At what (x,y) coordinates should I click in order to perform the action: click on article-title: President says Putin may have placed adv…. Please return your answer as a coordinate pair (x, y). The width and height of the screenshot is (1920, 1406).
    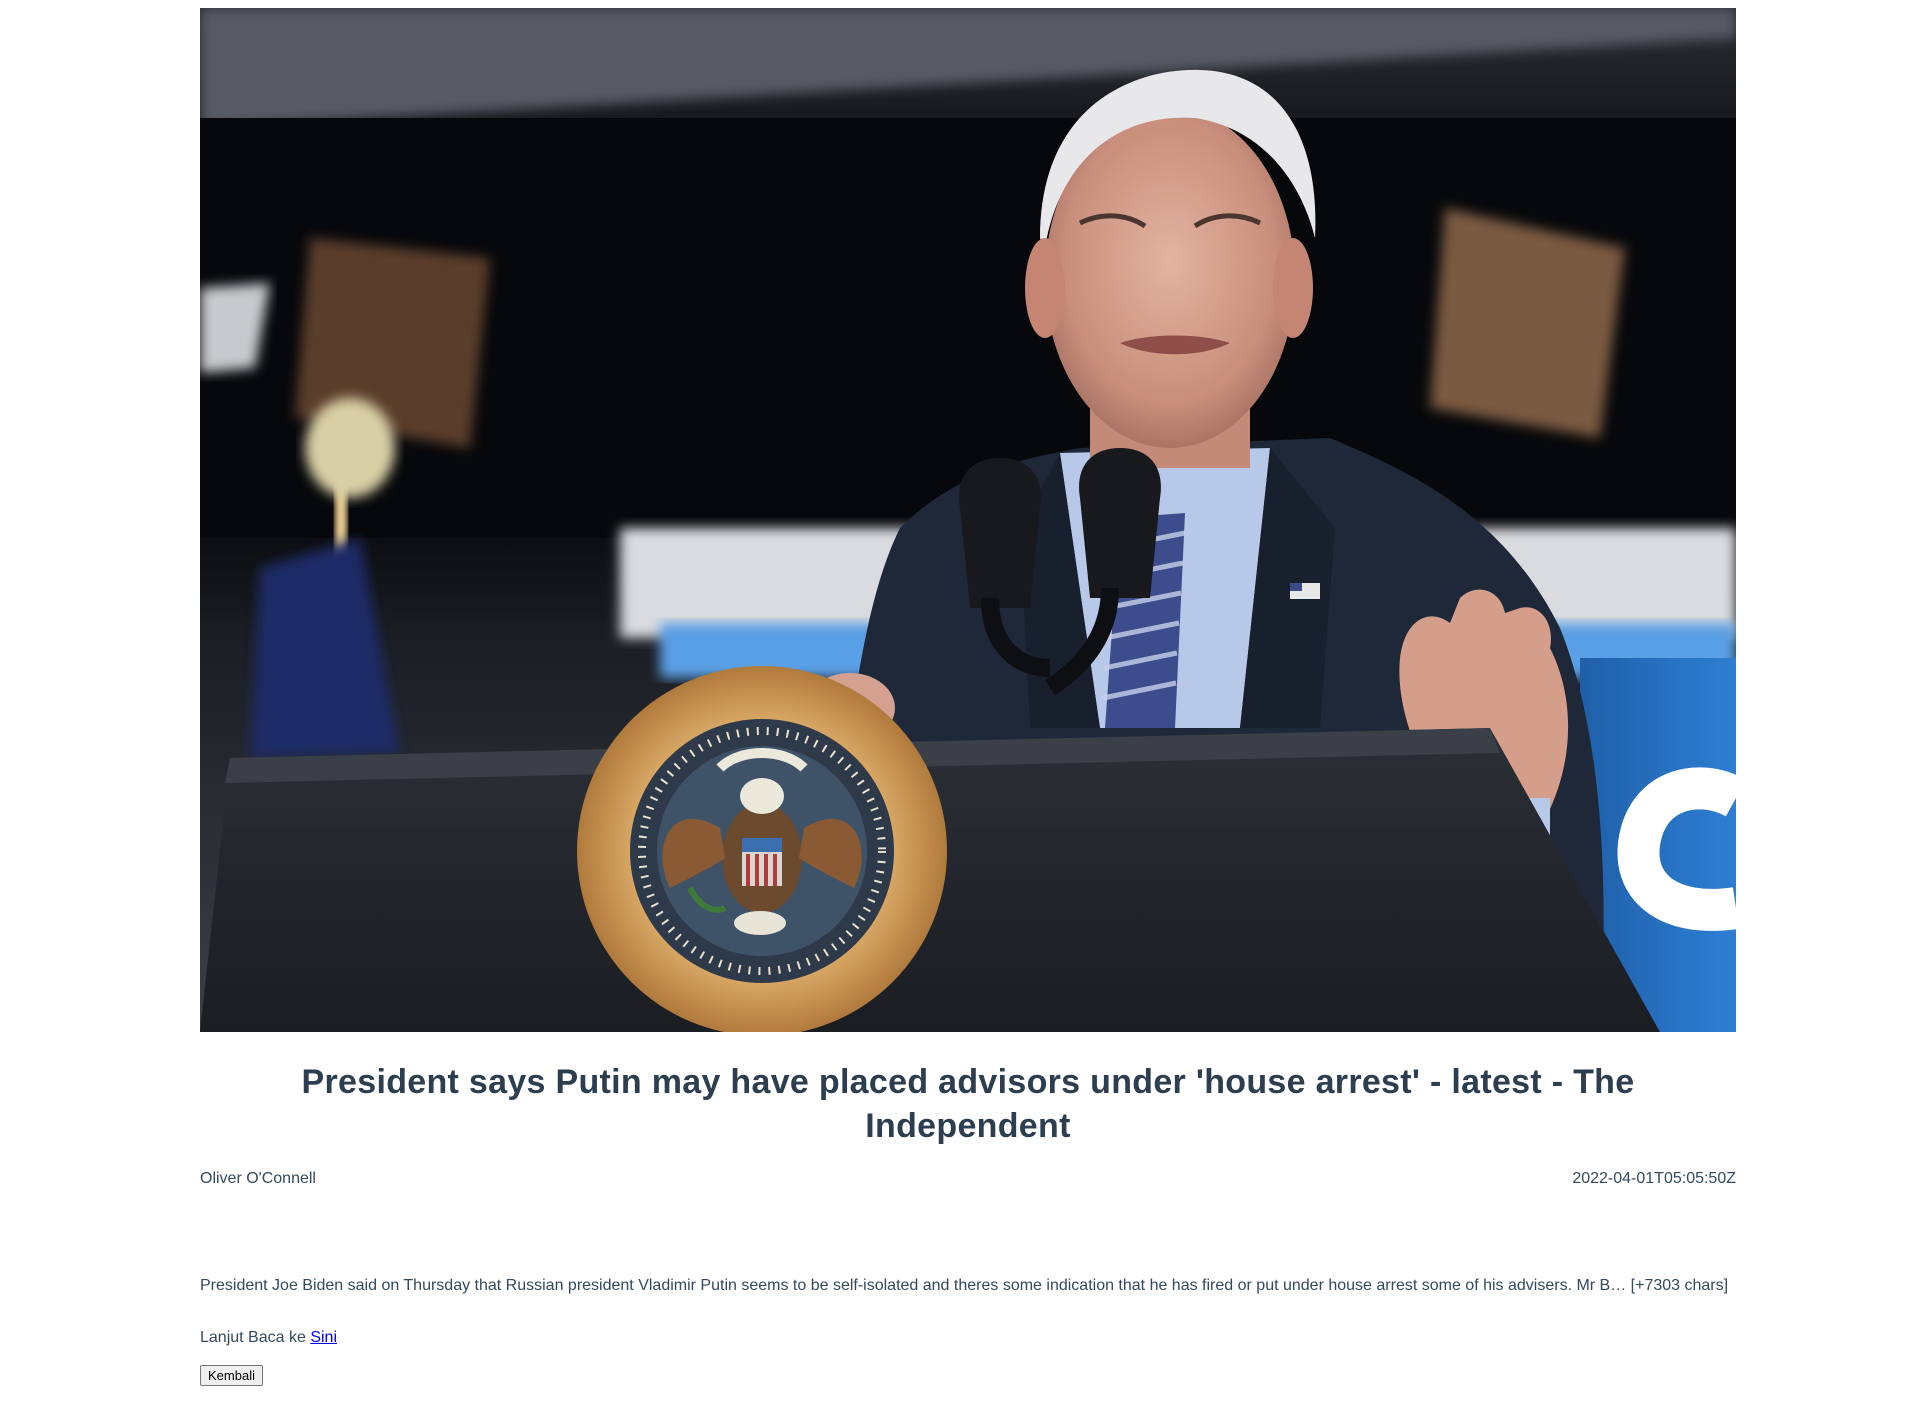
    Looking at the image, I should click on (968, 1104).